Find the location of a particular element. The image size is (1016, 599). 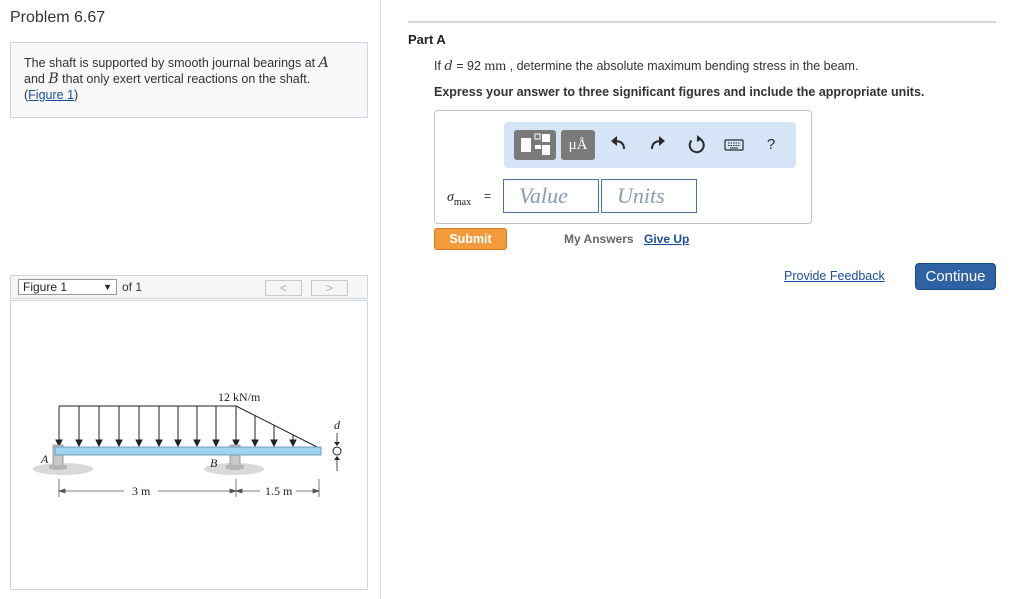

var-b: B is located at coordinates (53, 79).